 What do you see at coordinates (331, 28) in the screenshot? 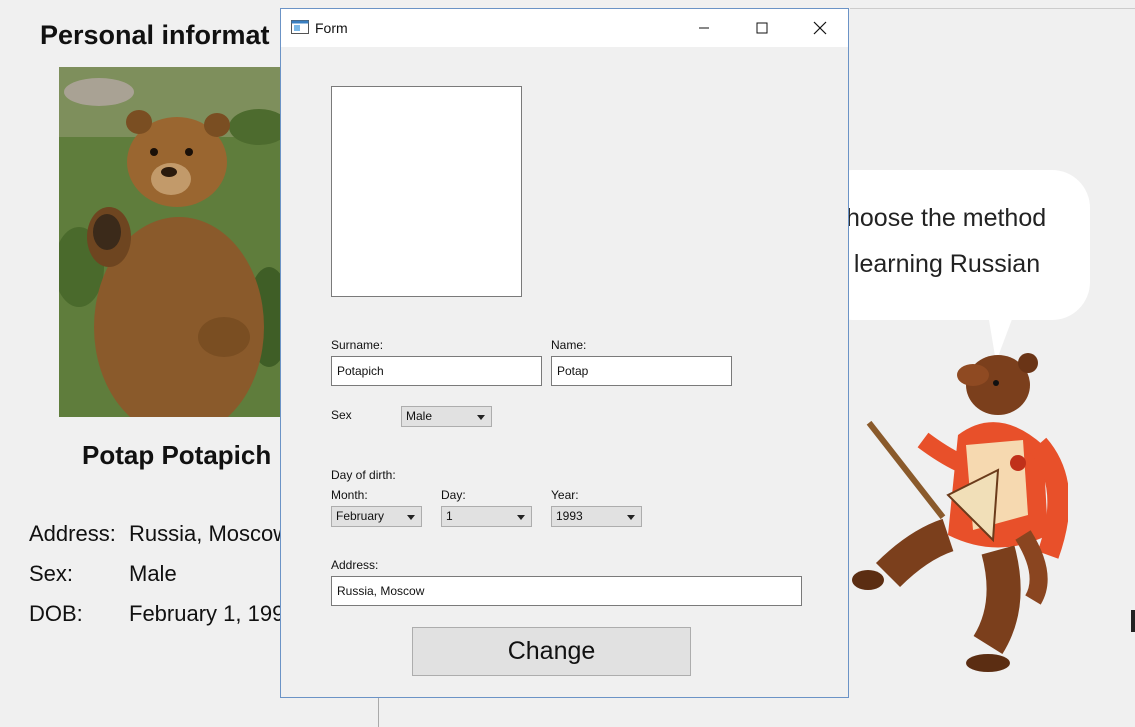
I see `window-title: Form` at bounding box center [331, 28].